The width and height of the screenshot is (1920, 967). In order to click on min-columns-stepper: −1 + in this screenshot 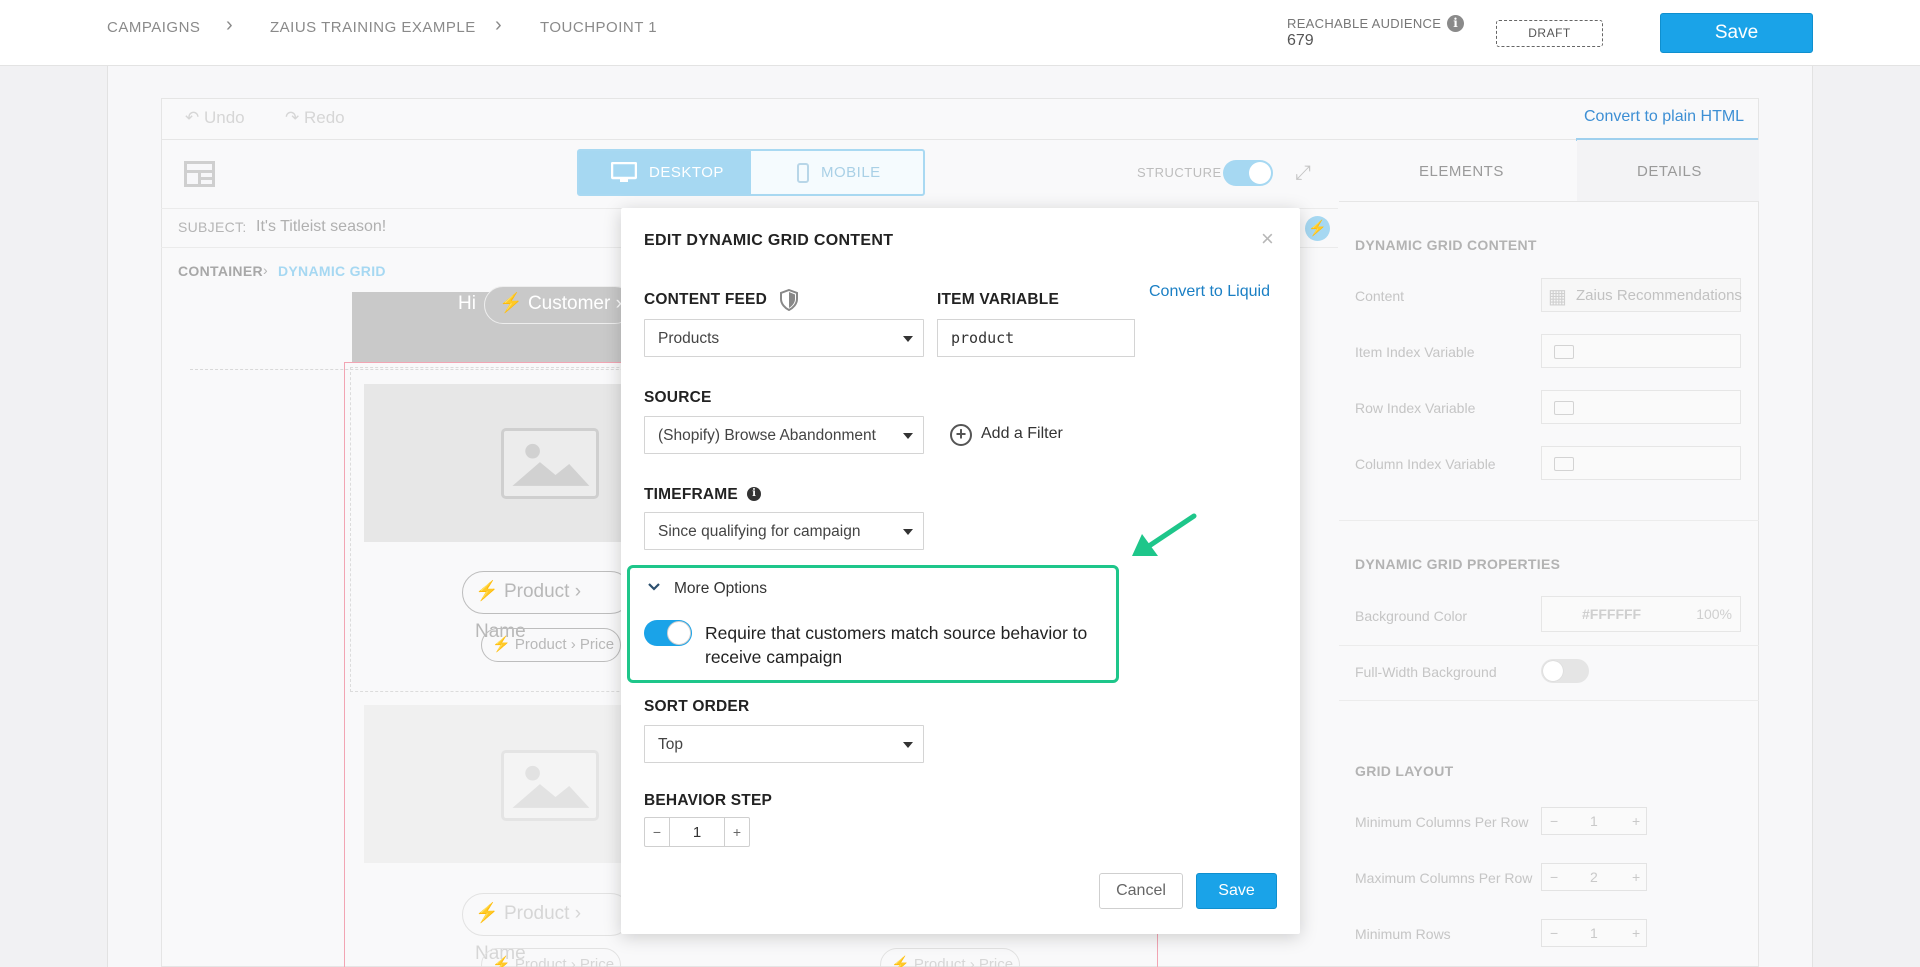, I will do `click(1594, 821)`.